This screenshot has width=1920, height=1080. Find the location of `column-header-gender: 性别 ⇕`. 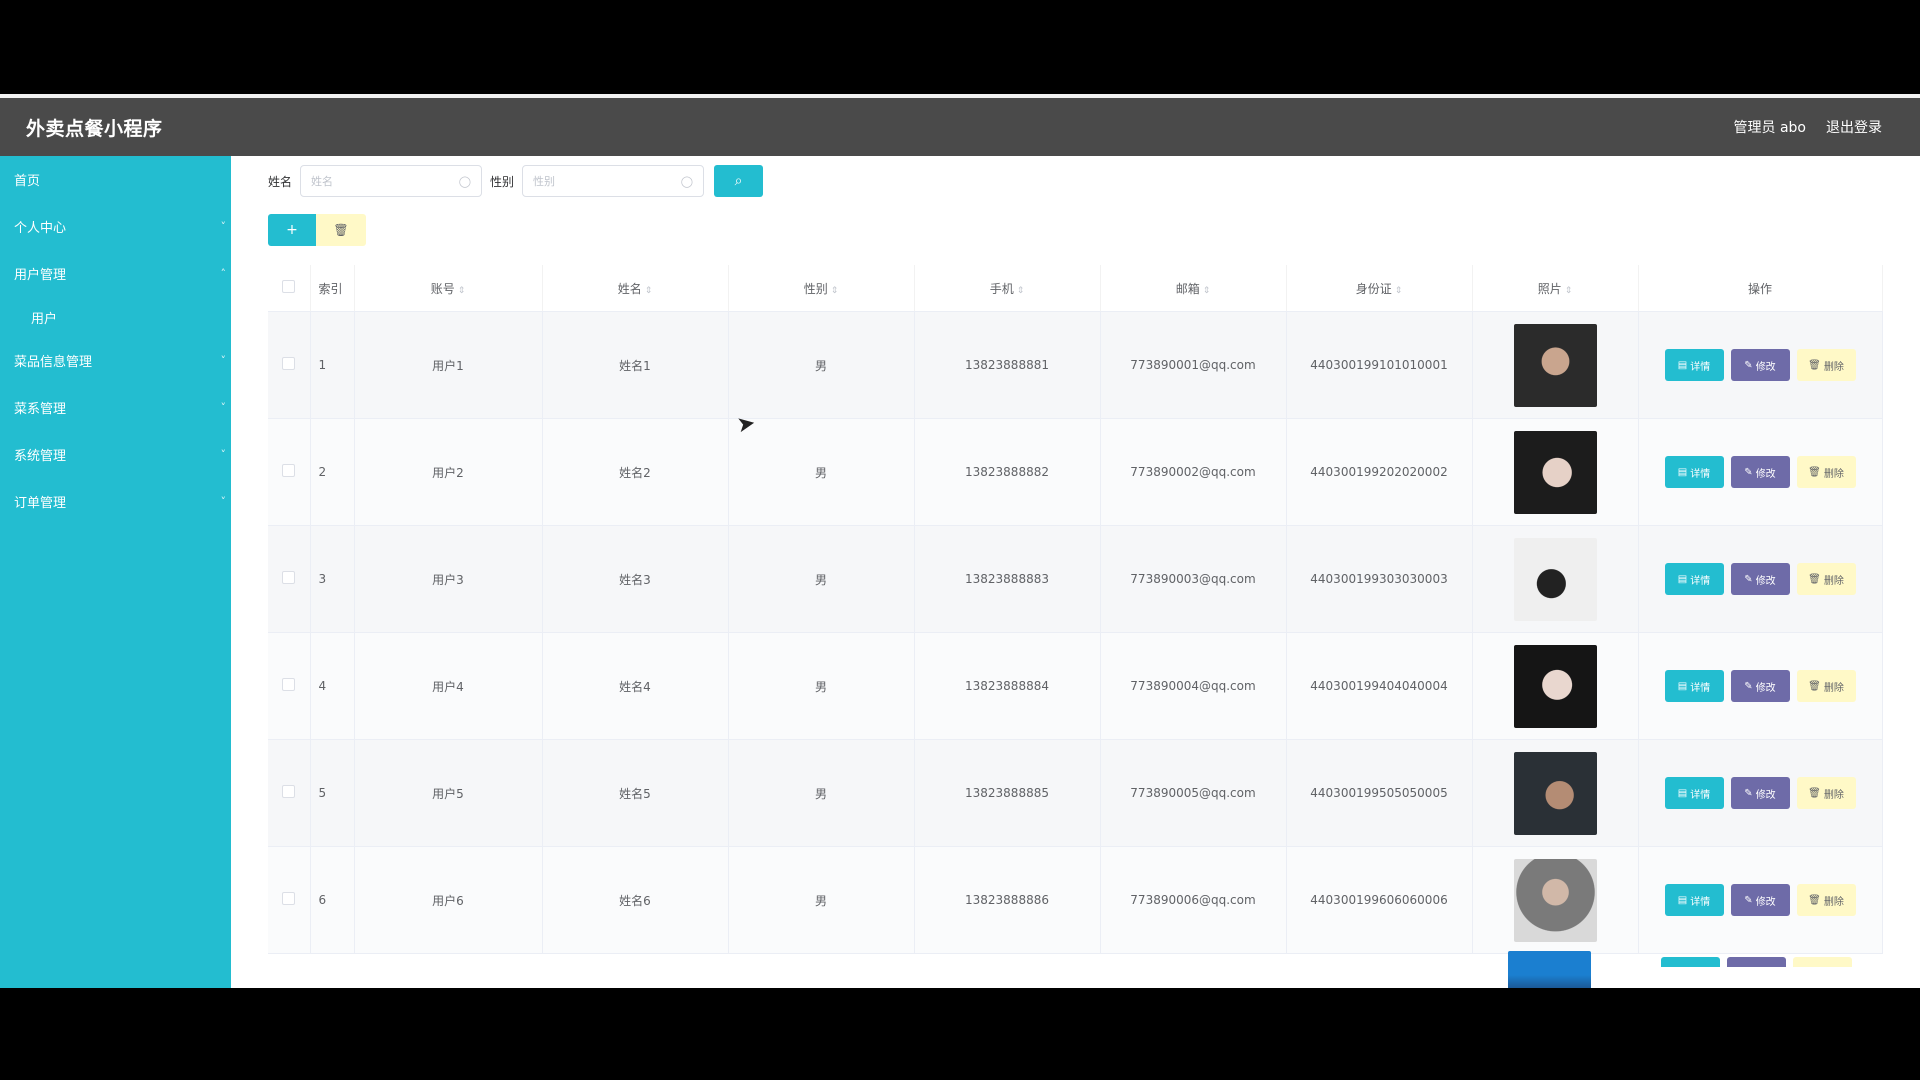

column-header-gender: 性别 ⇕ is located at coordinates (821, 288).